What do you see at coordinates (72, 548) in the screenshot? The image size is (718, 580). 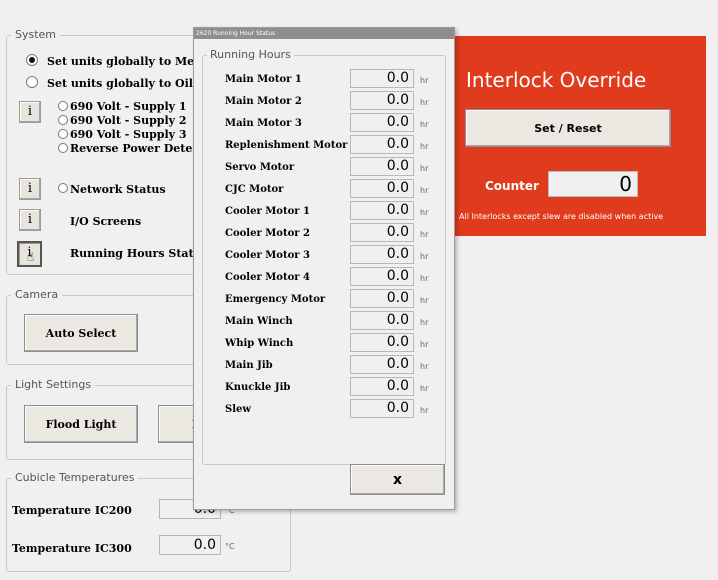 I see `ic300-label: Temperature IC300` at bounding box center [72, 548].